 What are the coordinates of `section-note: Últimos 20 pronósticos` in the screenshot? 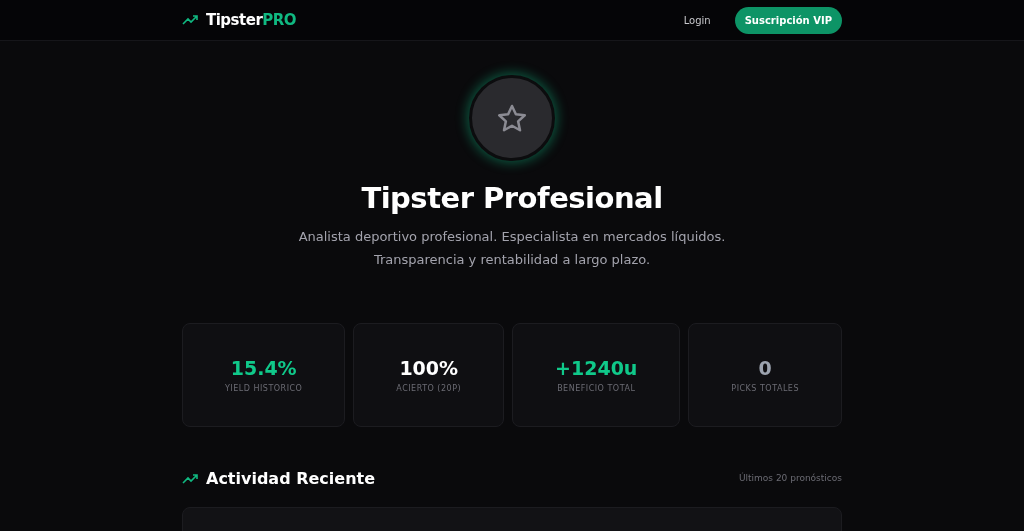 It's located at (790, 478).